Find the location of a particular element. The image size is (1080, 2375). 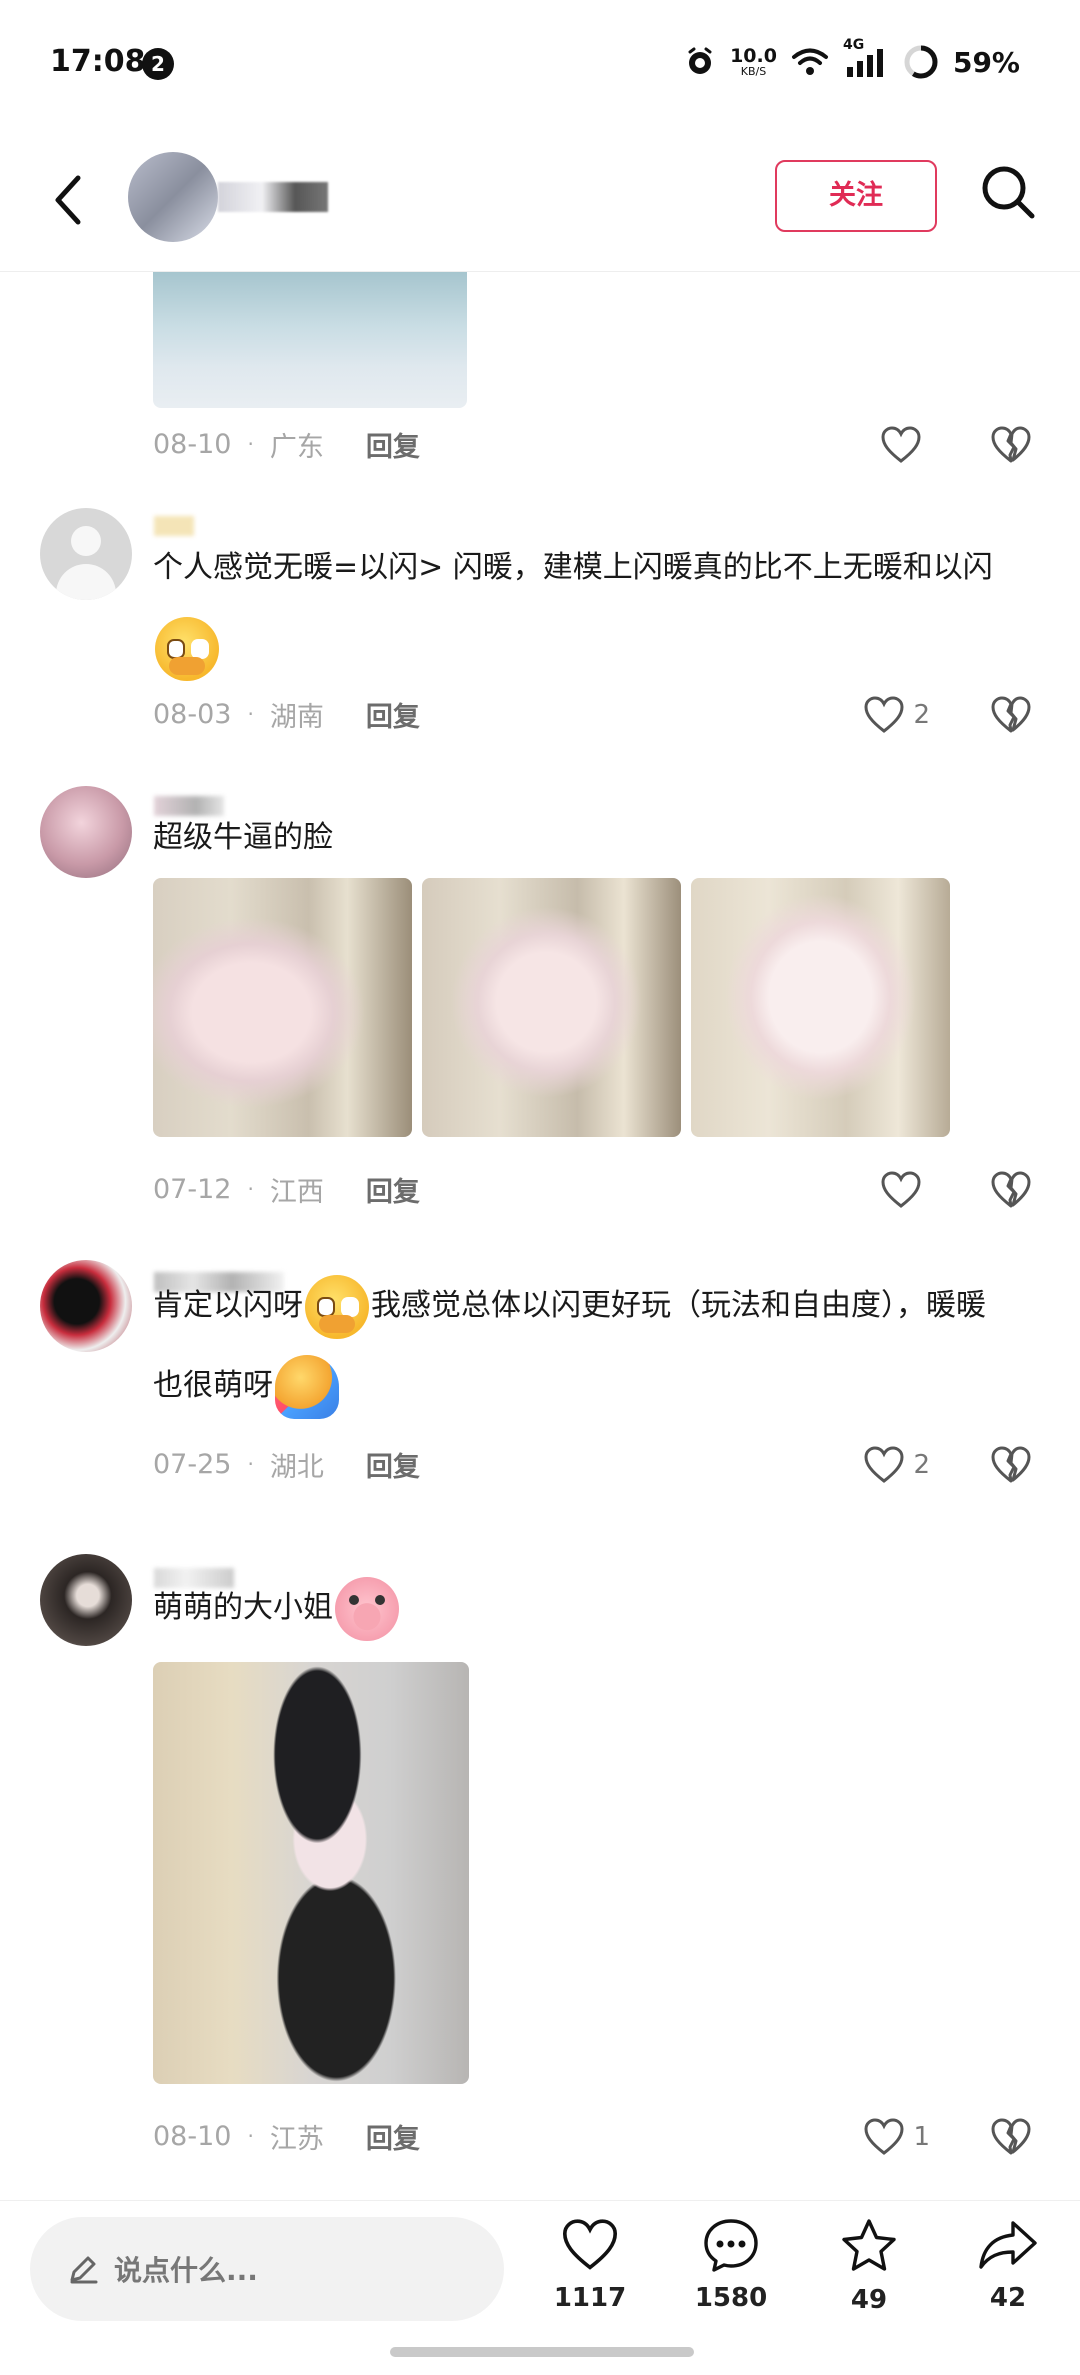

back-icon is located at coordinates (69, 200).